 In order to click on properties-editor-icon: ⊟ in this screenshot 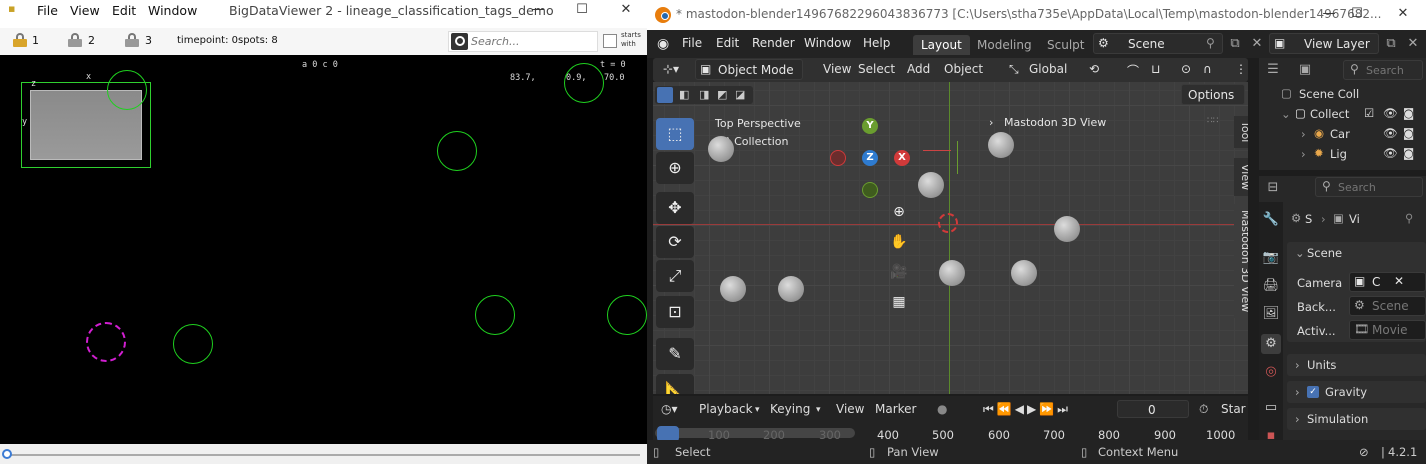, I will do `click(1273, 188)`.